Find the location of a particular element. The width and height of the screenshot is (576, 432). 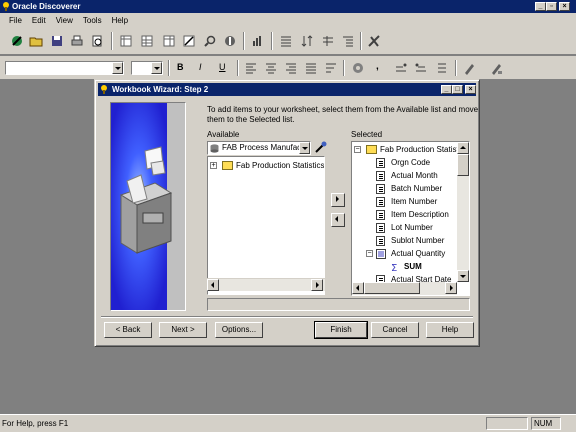

numeric-item-icon is located at coordinates (381, 254).